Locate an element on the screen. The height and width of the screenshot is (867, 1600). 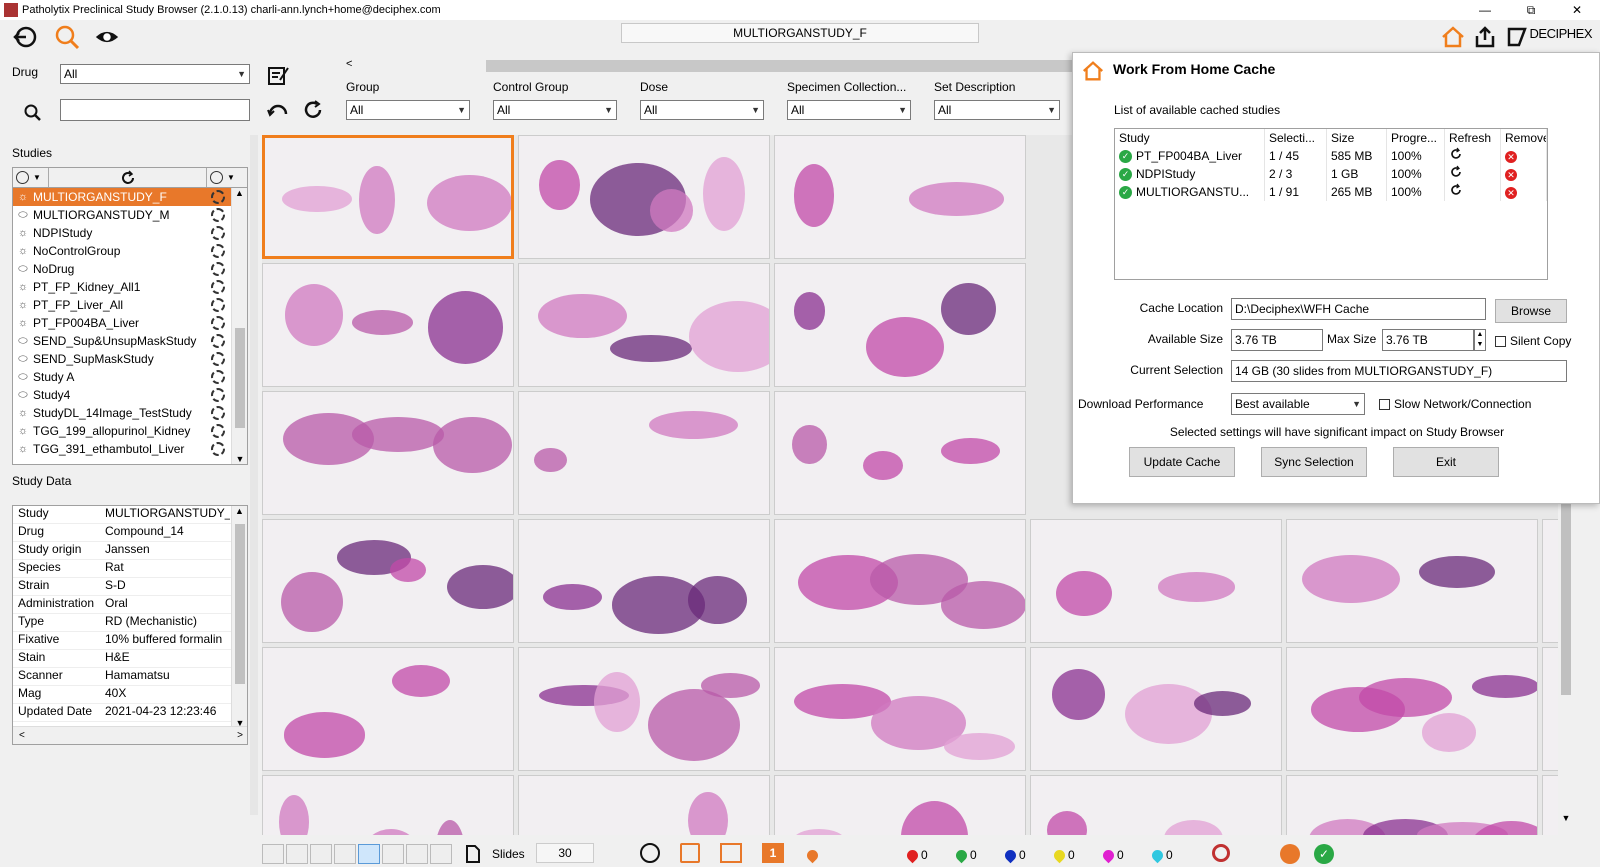
cache-location-field: D:\Deciphex\WFH Cache is located at coordinates (1358, 309).